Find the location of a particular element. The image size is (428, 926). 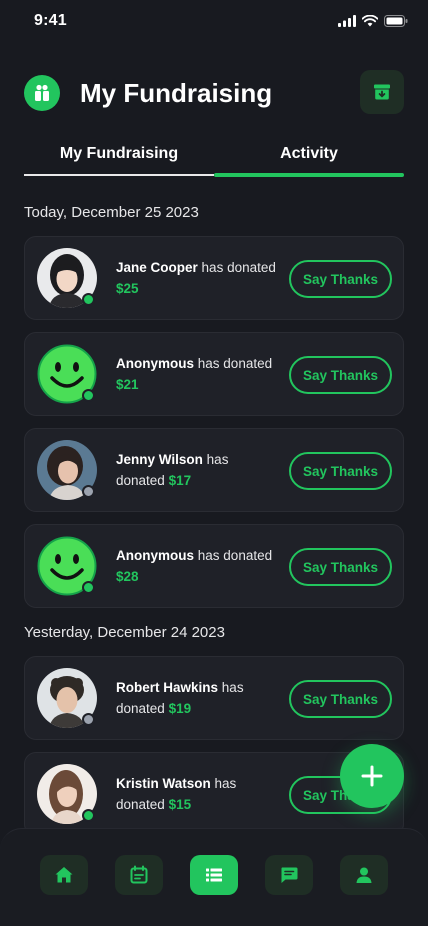

nav-home is located at coordinates (64, 875).